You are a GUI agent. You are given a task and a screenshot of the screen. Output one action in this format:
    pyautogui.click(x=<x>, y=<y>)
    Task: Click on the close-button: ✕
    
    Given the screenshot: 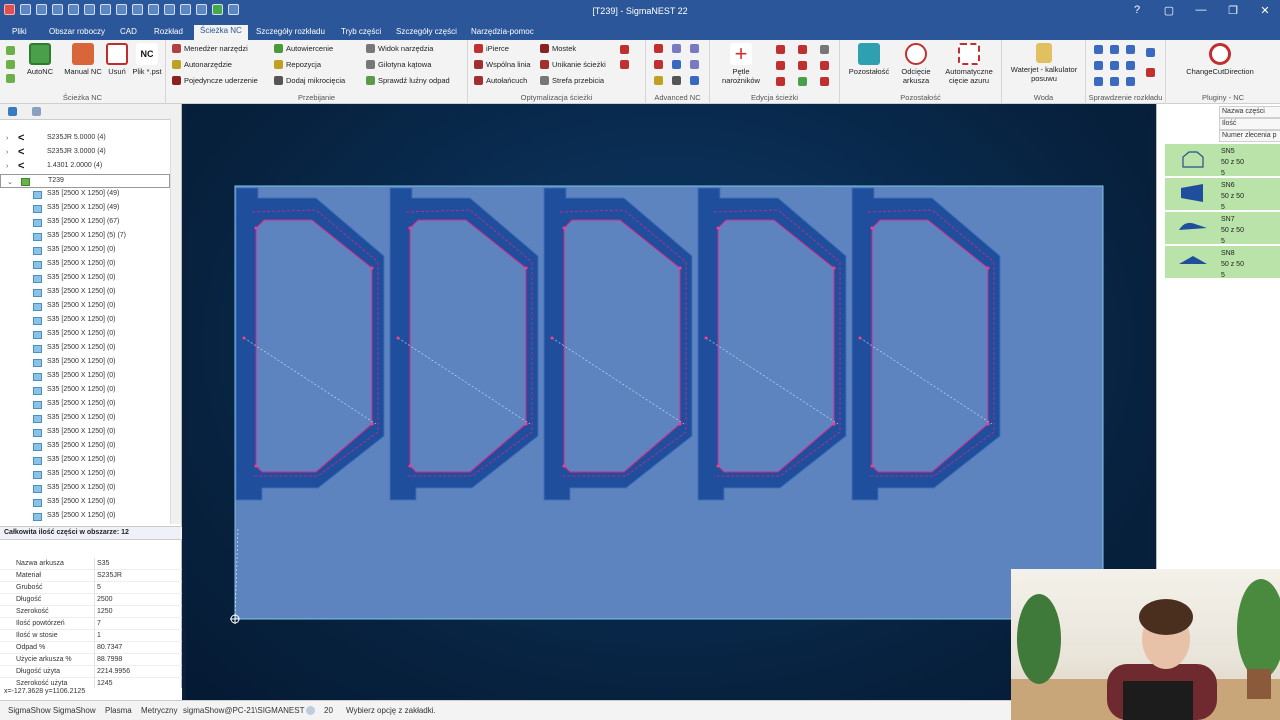 What is the action you would take?
    pyautogui.click(x=1265, y=10)
    